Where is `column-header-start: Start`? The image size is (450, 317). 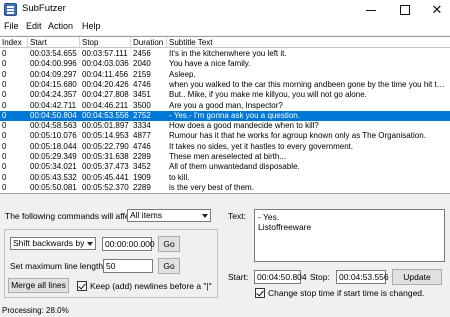
column-header-start: Start is located at coordinates (54, 42).